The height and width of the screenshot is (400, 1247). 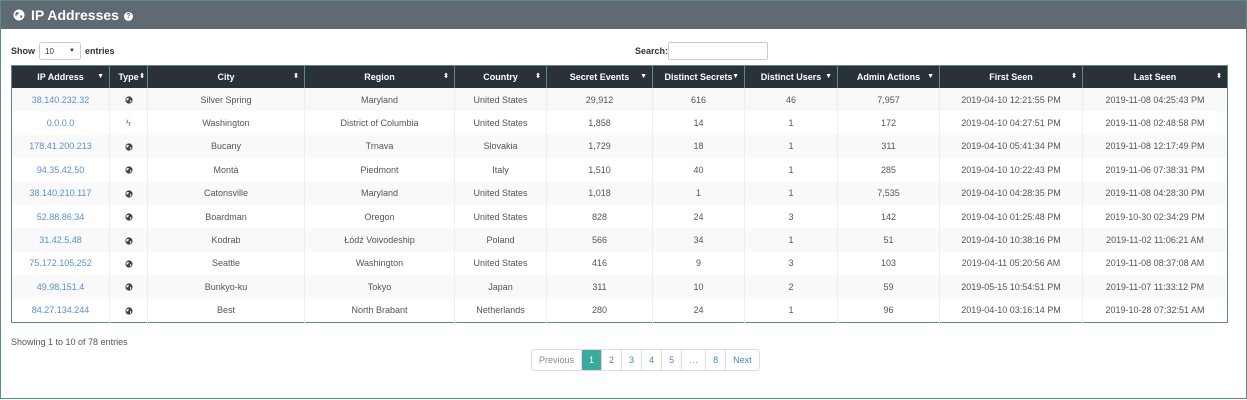 What do you see at coordinates (698, 76) in the screenshot?
I see `col-distinct-secrets: Distinct Secrets ▼` at bounding box center [698, 76].